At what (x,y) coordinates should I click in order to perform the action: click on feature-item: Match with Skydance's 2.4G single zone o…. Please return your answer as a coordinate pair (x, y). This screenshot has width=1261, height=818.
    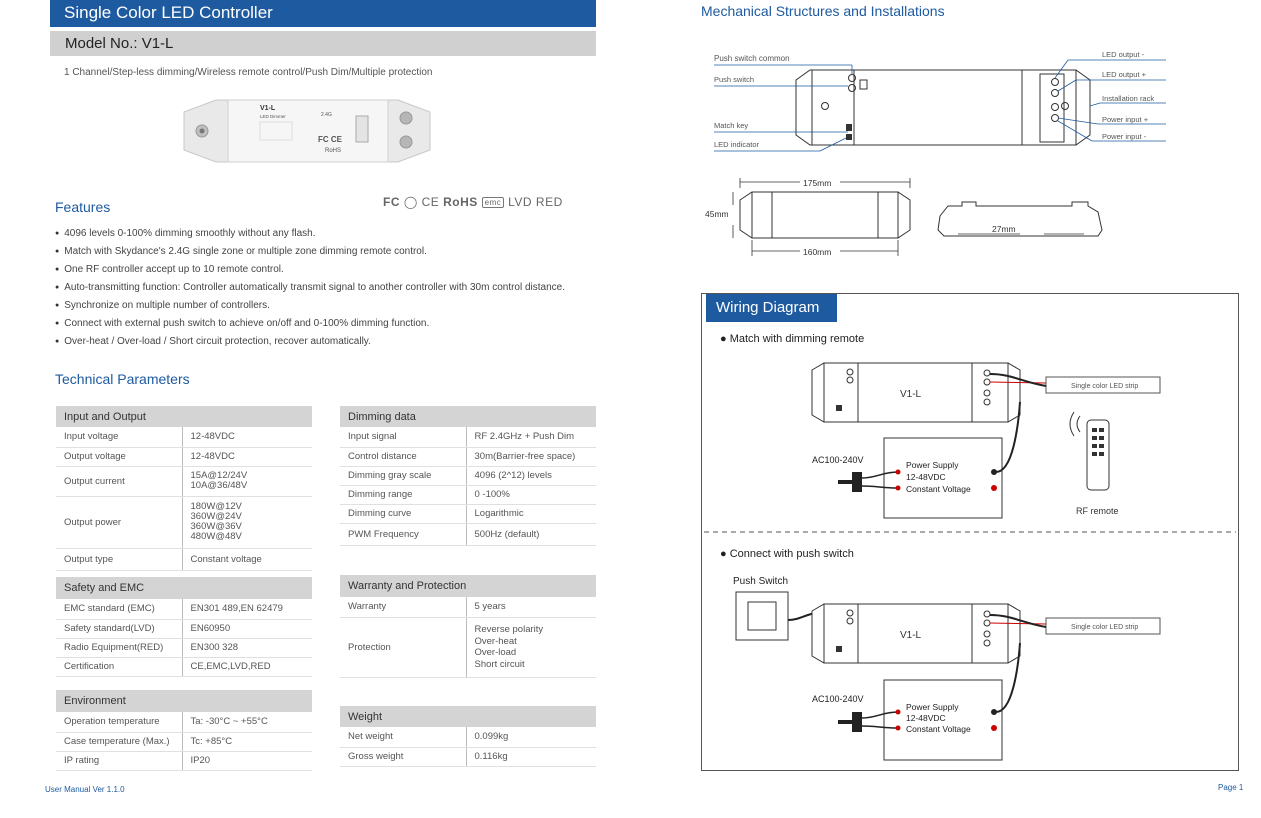
    Looking at the image, I should click on (310, 252).